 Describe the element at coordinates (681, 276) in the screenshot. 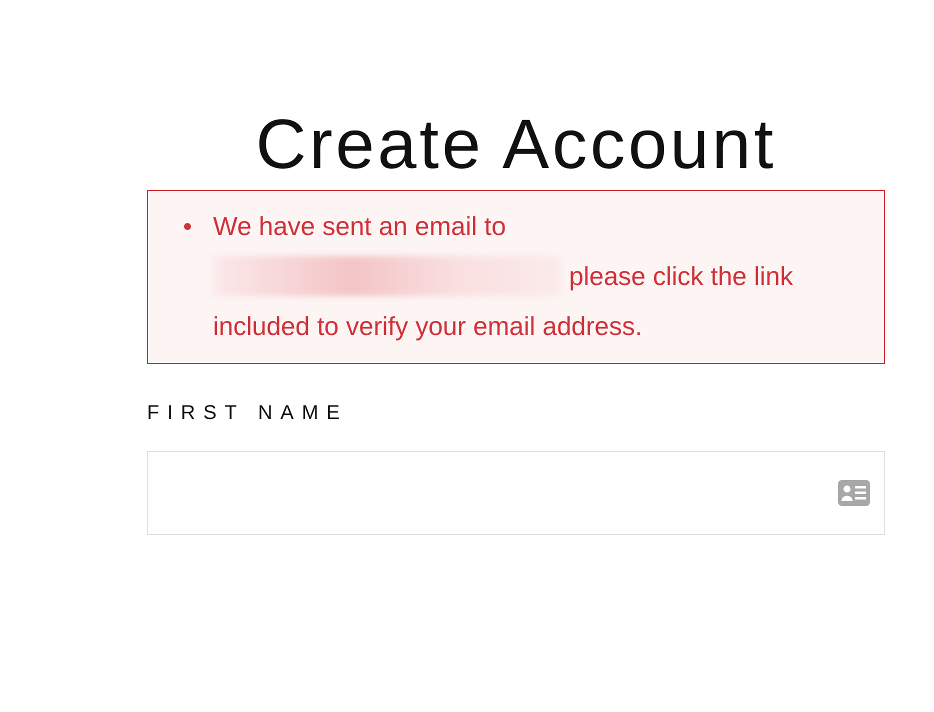

I see `alert-text: please click the link` at that location.